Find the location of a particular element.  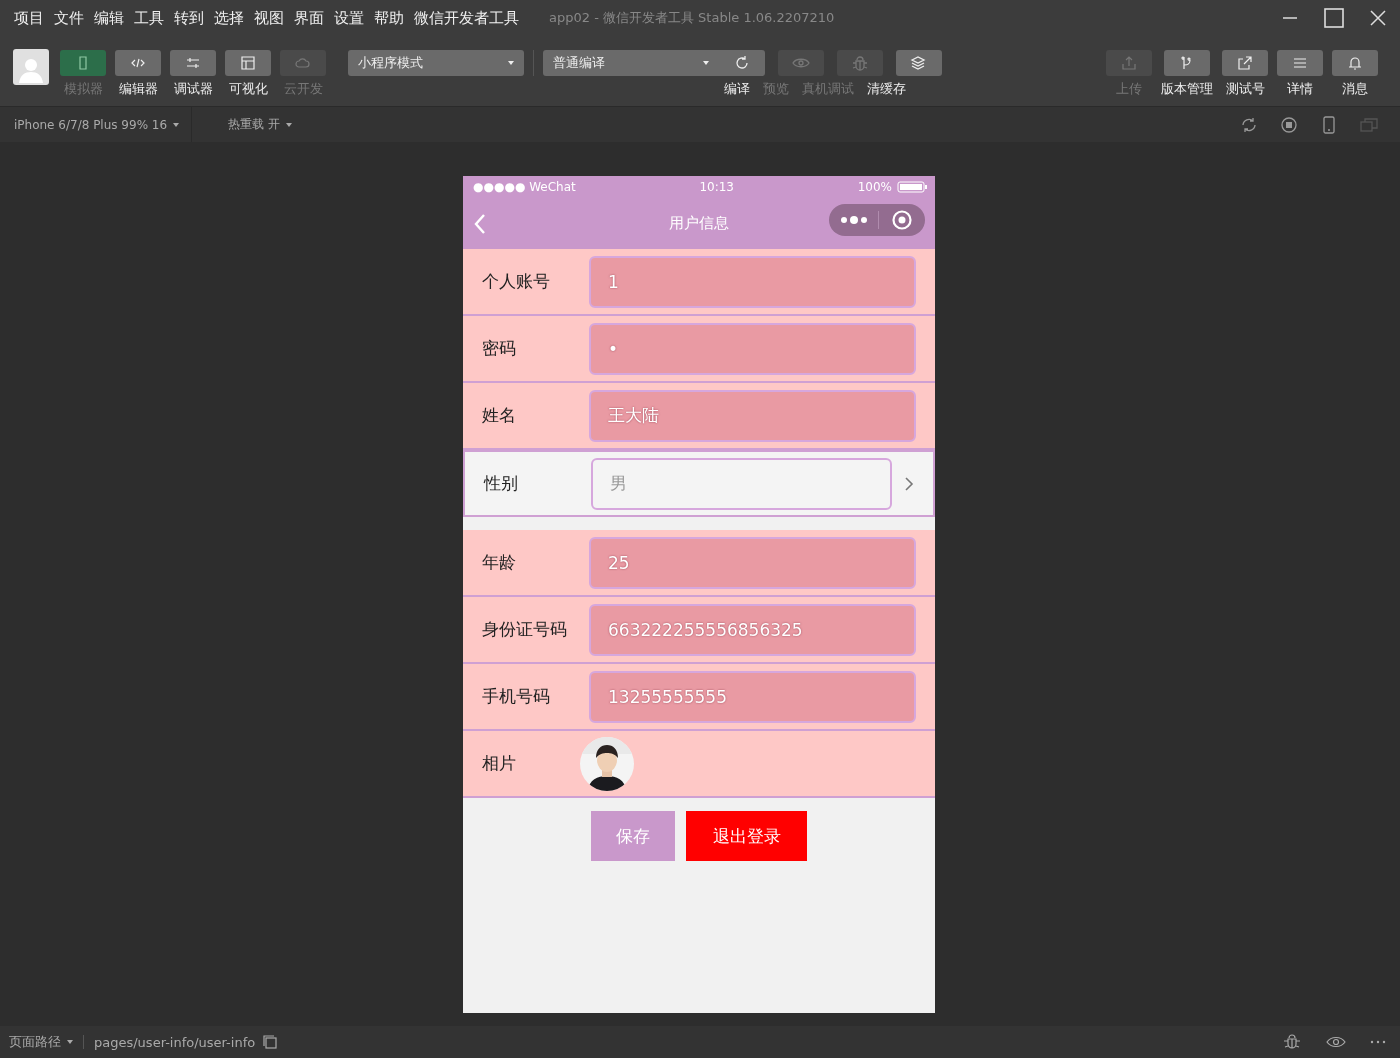

toolbar-label: 消息 is located at coordinates (1355, 89).